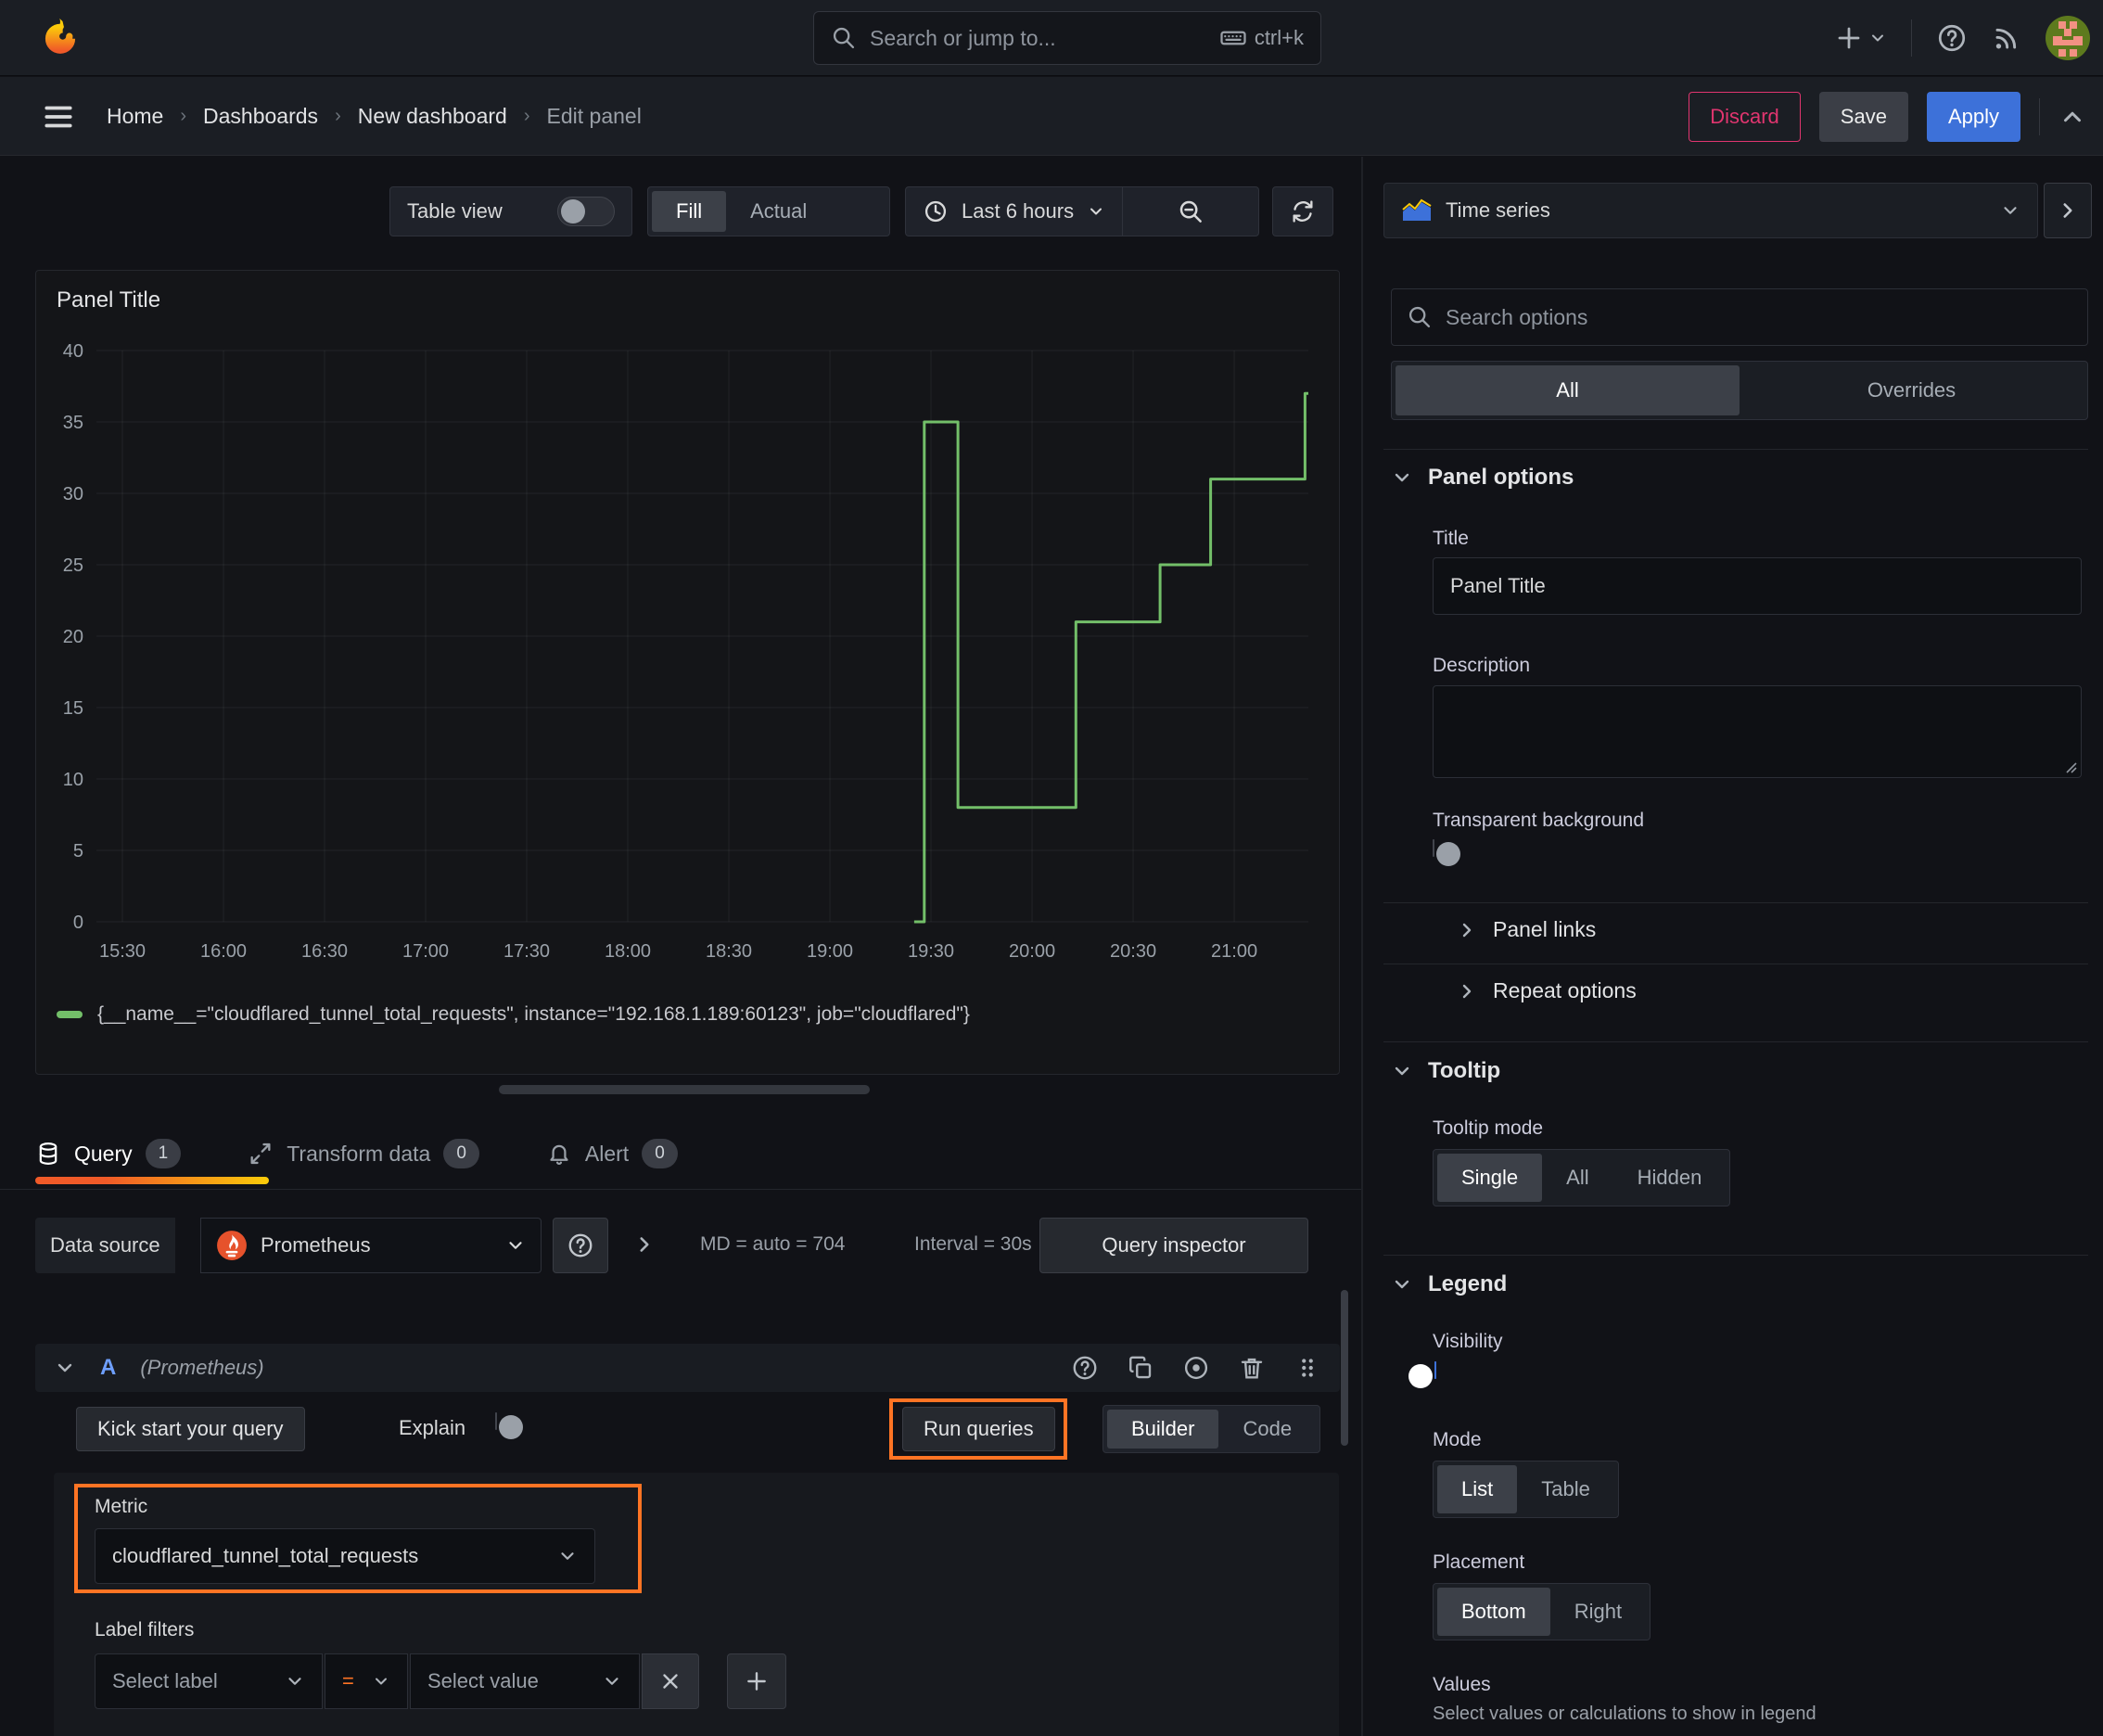 The image size is (2103, 1736). I want to click on tab-alert: Alert 0, so click(612, 1154).